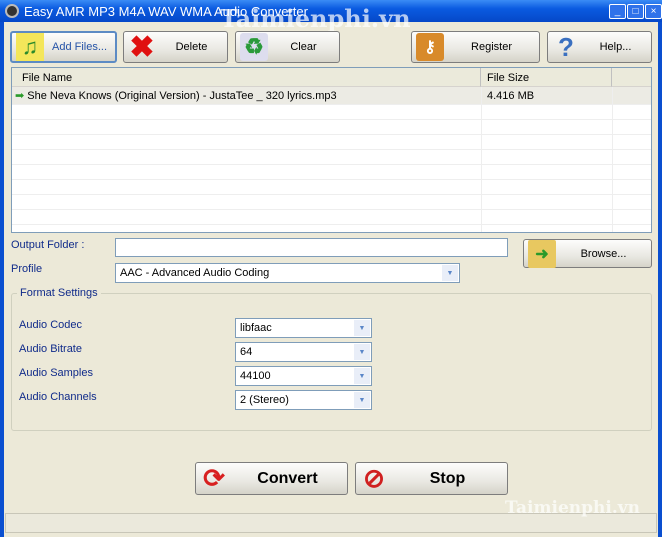 This screenshot has width=662, height=537. Describe the element at coordinates (303, 400) in the screenshot. I see `audio-channels-select: 2 (Stereo) ▼` at that location.